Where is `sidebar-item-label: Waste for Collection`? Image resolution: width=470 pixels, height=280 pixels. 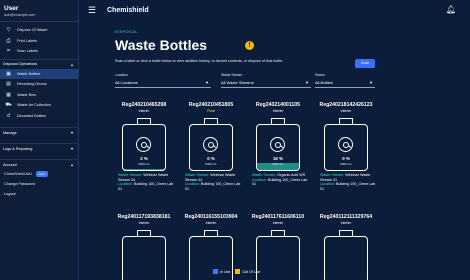 sidebar-item-label: Waste for Collection is located at coordinates (34, 105).